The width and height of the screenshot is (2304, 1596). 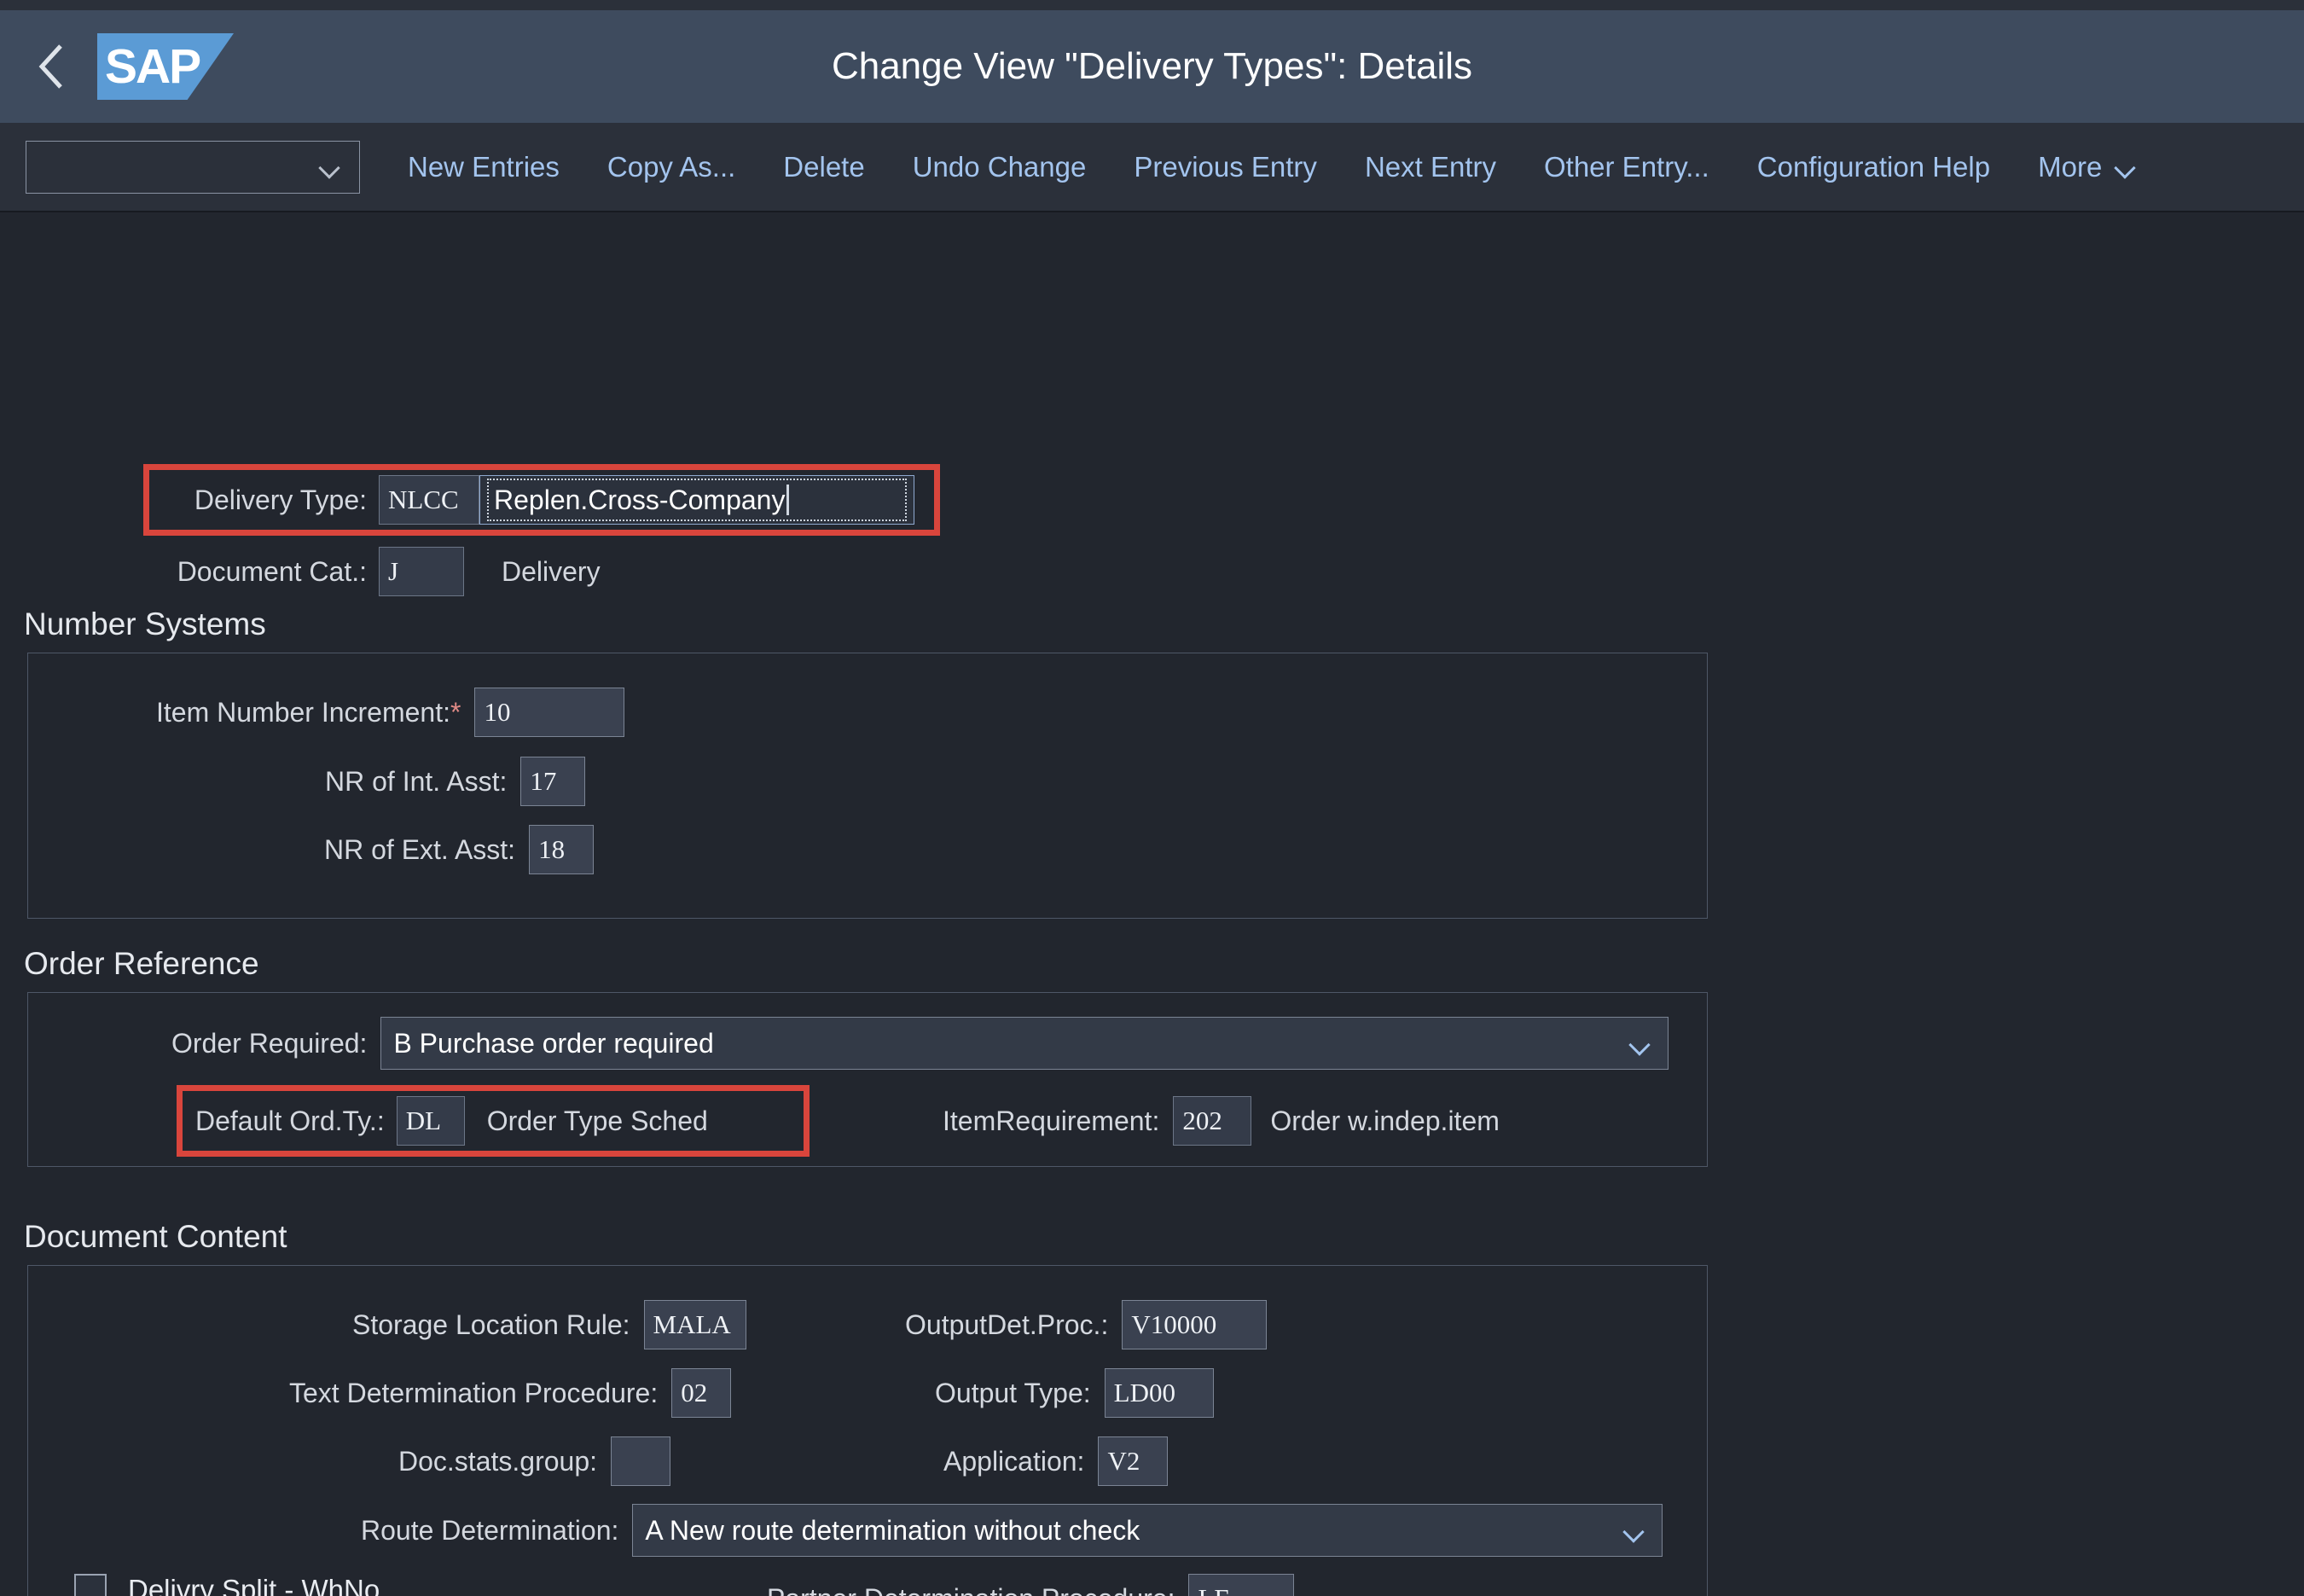 What do you see at coordinates (1430, 167) in the screenshot?
I see `next-entry-button: Next Entry` at bounding box center [1430, 167].